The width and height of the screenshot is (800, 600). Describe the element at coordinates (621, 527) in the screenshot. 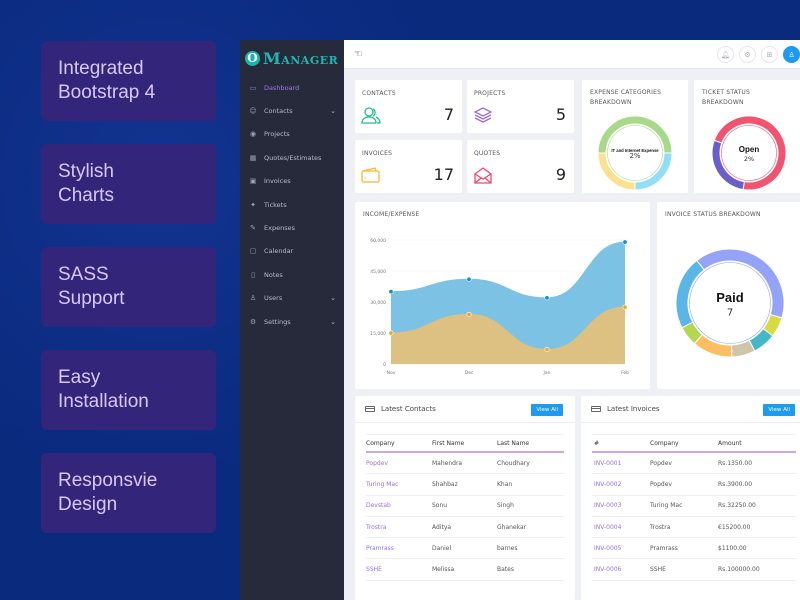

I see `row-link: INV-0004` at that location.